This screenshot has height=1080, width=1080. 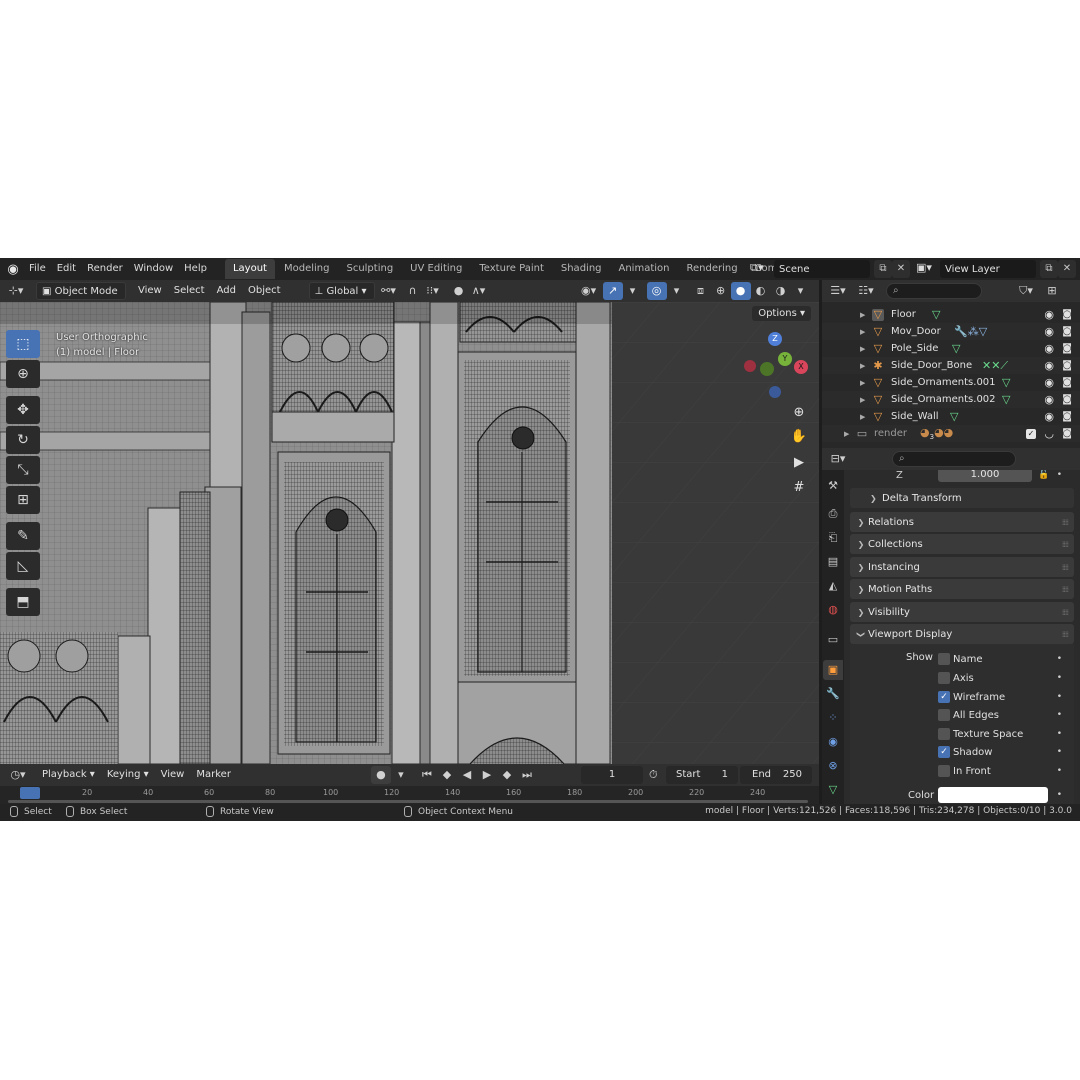 I want to click on falloff-icon: ∧▾, so click(x=479, y=291).